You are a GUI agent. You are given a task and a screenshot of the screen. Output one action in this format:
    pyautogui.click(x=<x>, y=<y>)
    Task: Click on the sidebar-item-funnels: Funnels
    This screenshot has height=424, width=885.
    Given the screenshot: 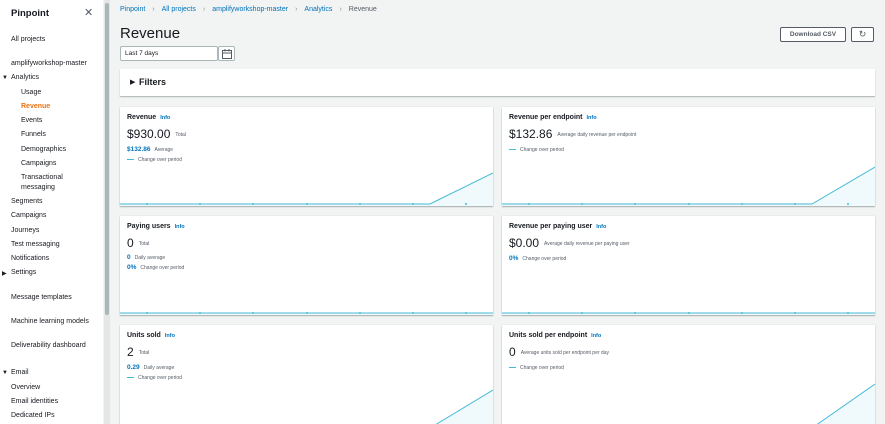 What is the action you would take?
    pyautogui.click(x=33, y=134)
    